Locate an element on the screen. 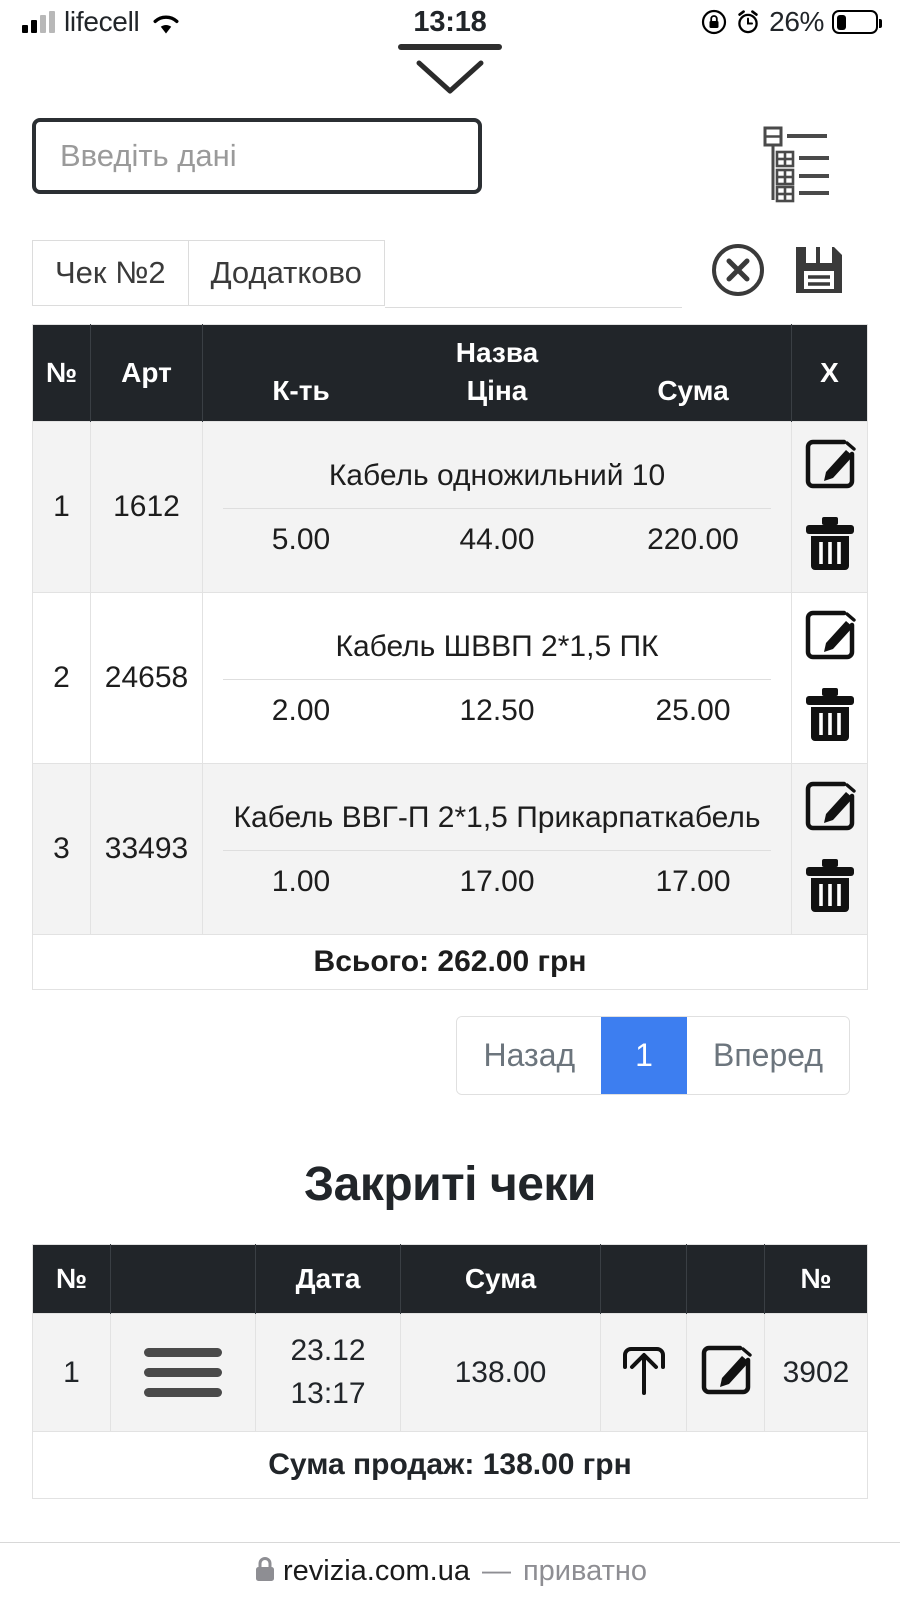 This screenshot has width=900, height=1600. cell-numbers: 1.00 17.00 17.00 is located at coordinates (497, 884).